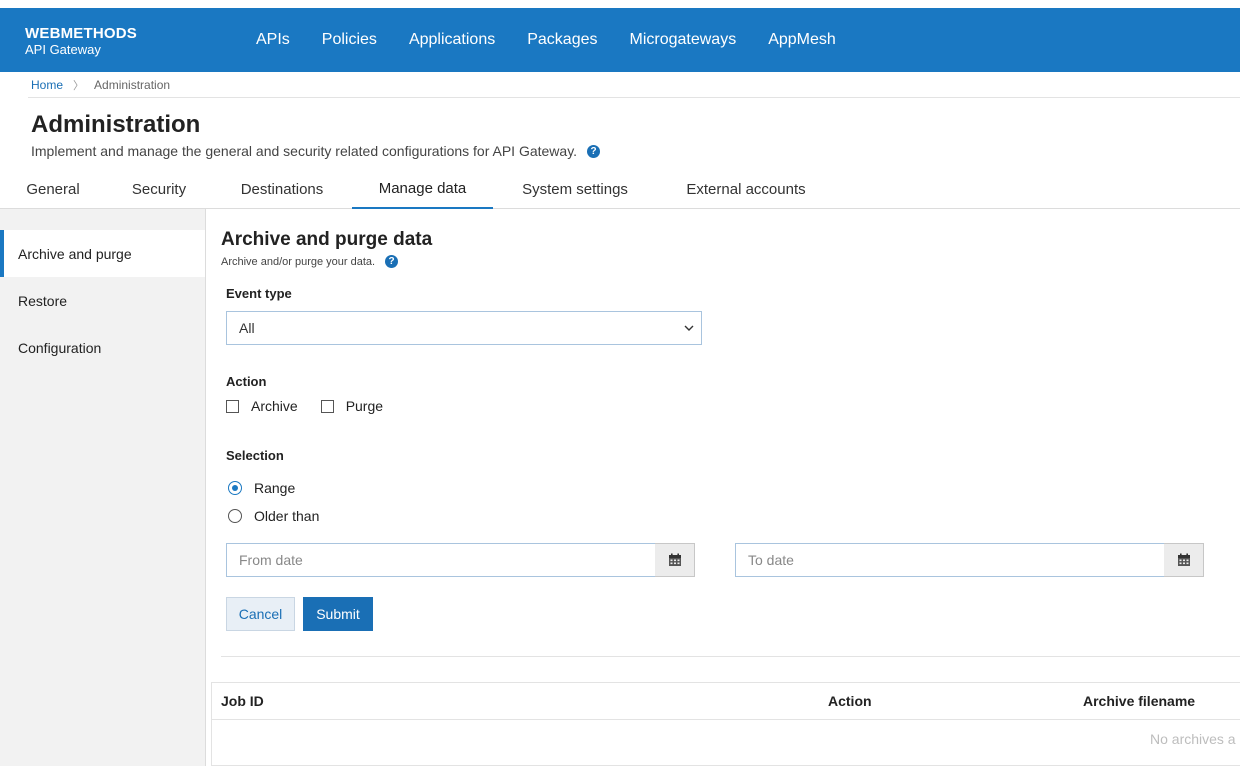 The image size is (1240, 766). I want to click on nav-appmesh: AppMesh, so click(802, 40).